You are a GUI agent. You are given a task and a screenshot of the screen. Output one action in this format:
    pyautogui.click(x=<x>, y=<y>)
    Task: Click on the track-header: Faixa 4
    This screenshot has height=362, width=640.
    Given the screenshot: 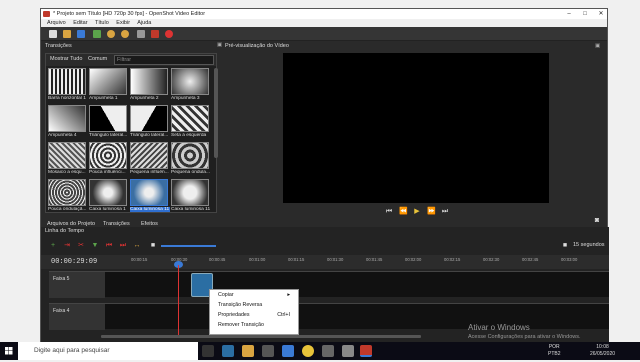 What is the action you would take?
    pyautogui.click(x=77, y=317)
    